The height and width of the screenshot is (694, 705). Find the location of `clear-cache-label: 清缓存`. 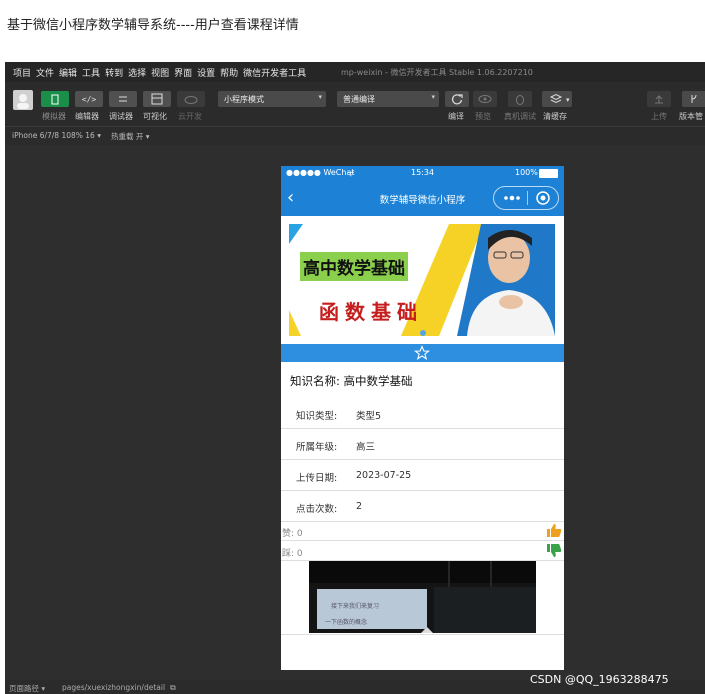

clear-cache-label: 清缓存 is located at coordinates (555, 116).